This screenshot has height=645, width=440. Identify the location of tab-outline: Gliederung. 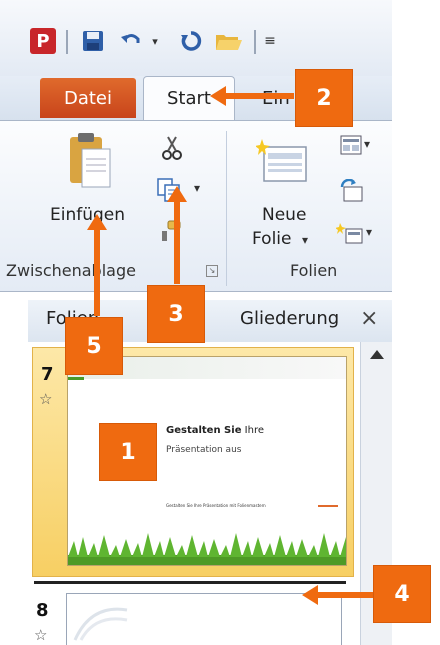
(289, 318).